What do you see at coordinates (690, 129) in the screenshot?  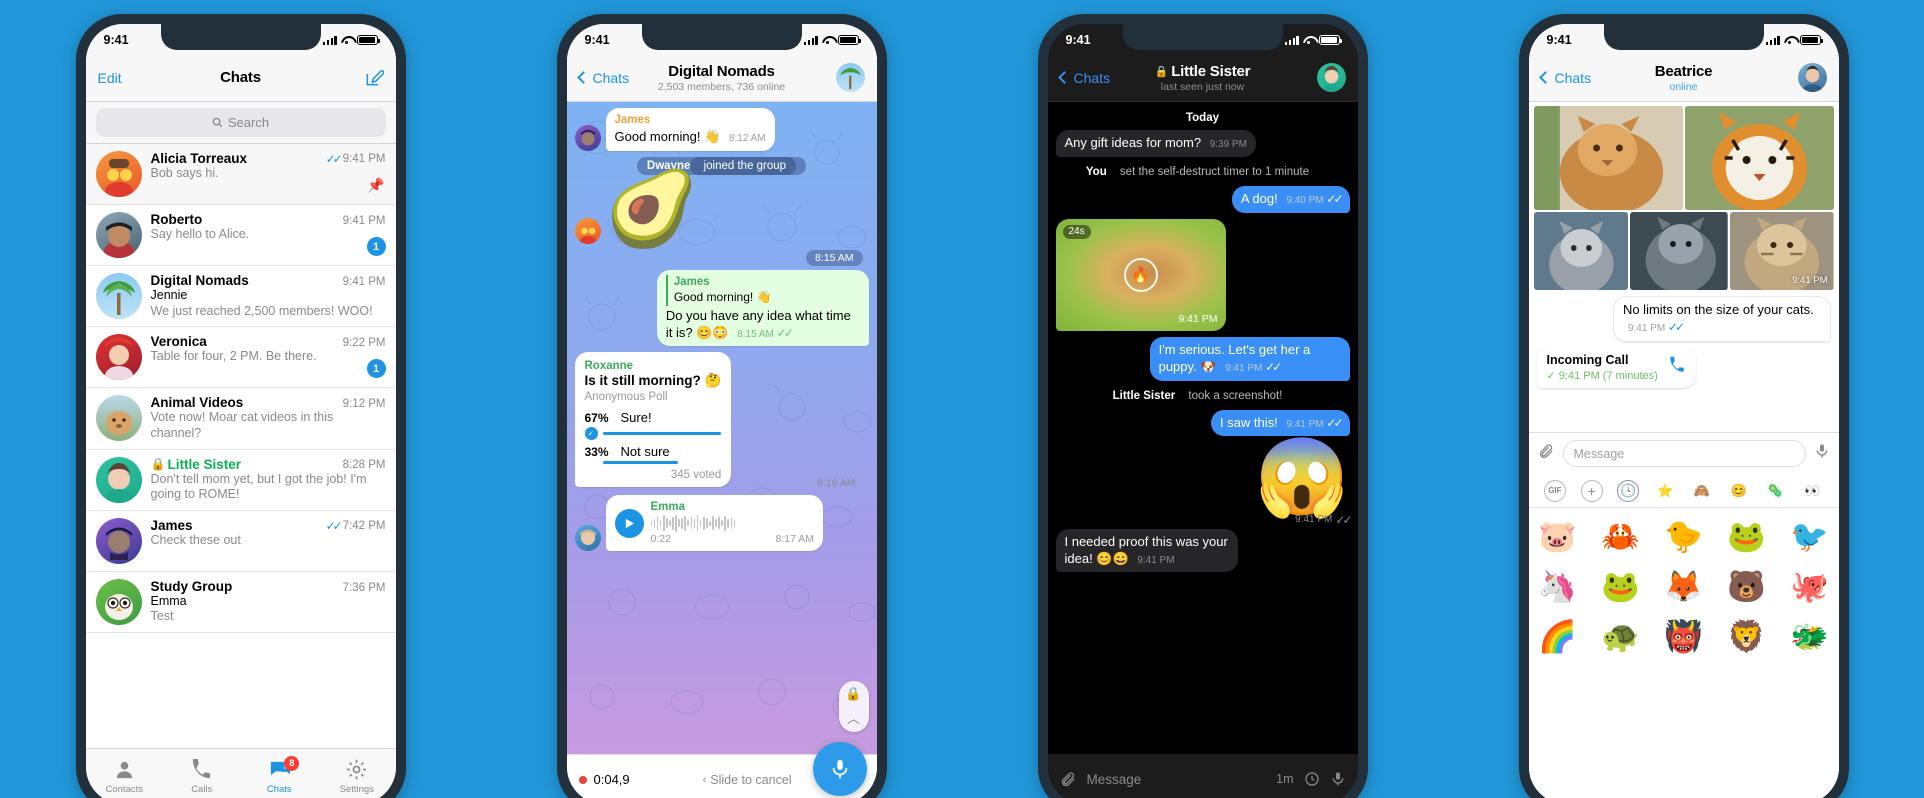 I see `message-bubble: James Good morning! 👋 8:12 AM` at bounding box center [690, 129].